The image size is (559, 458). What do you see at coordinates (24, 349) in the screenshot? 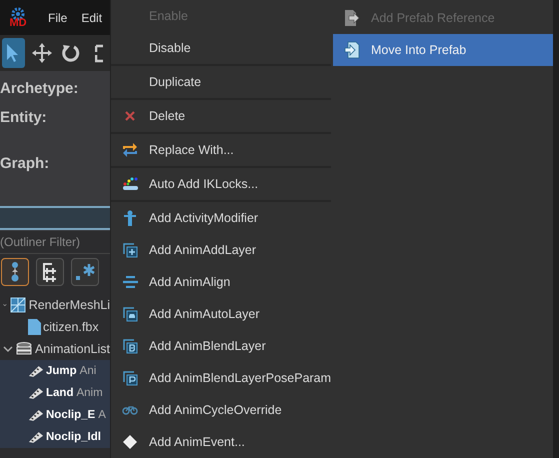
I see `stack-icon` at bounding box center [24, 349].